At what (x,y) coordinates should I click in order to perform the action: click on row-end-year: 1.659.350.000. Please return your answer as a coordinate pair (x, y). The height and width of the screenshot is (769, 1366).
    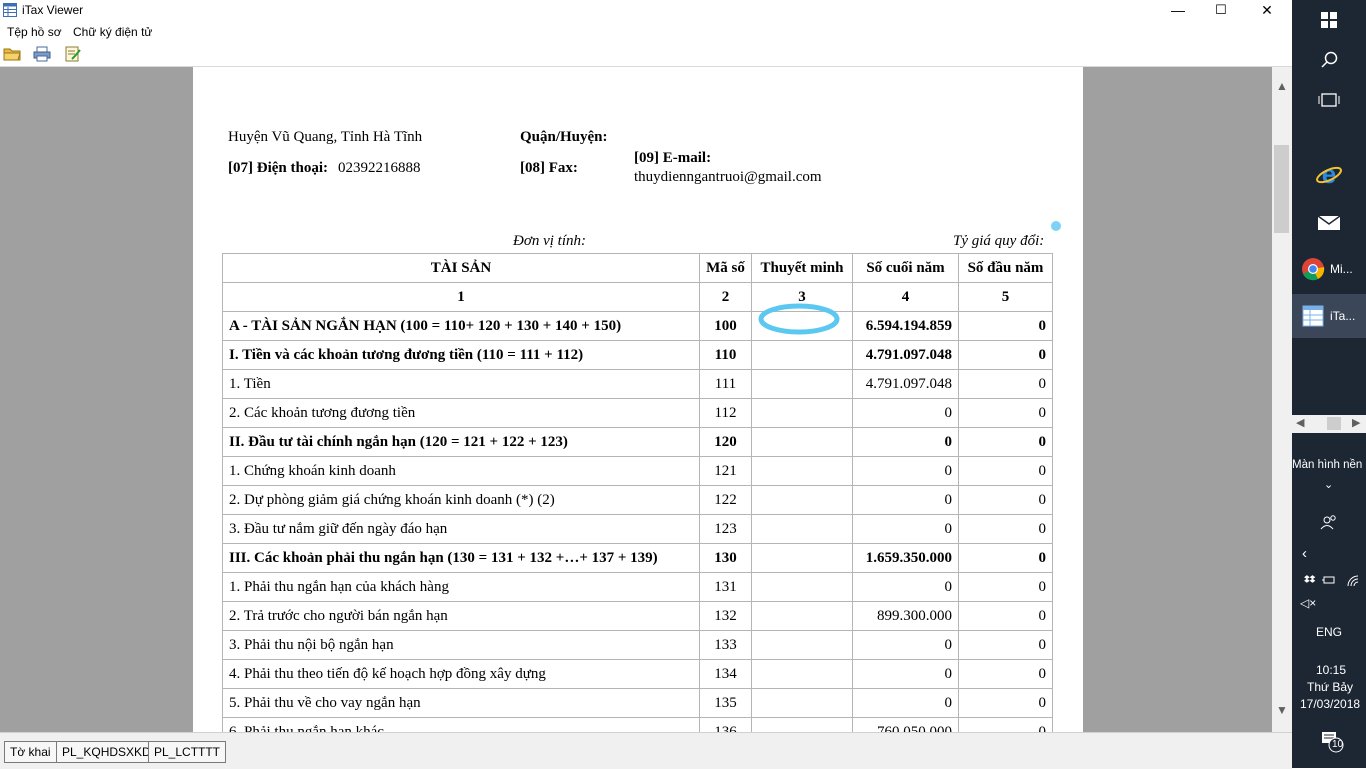
    Looking at the image, I should click on (905, 558).